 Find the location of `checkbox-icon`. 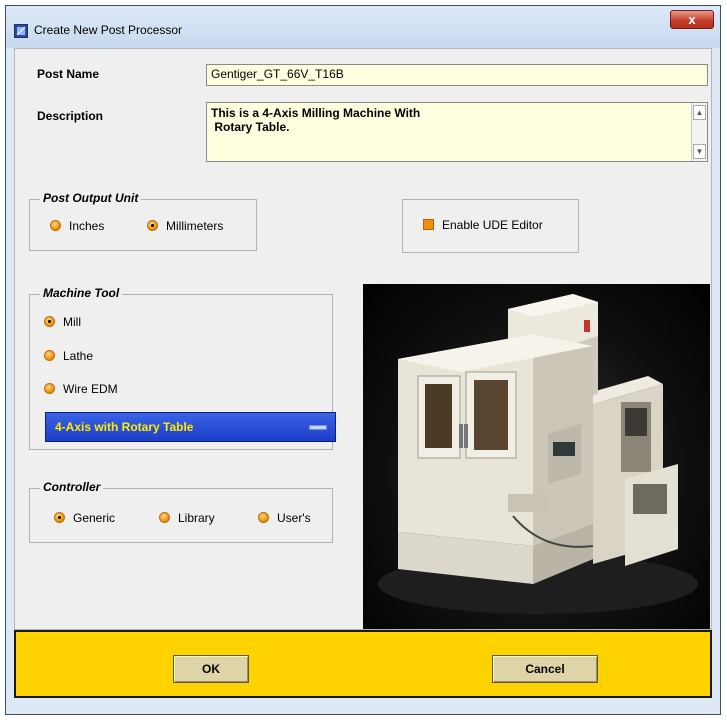

checkbox-icon is located at coordinates (428, 224).